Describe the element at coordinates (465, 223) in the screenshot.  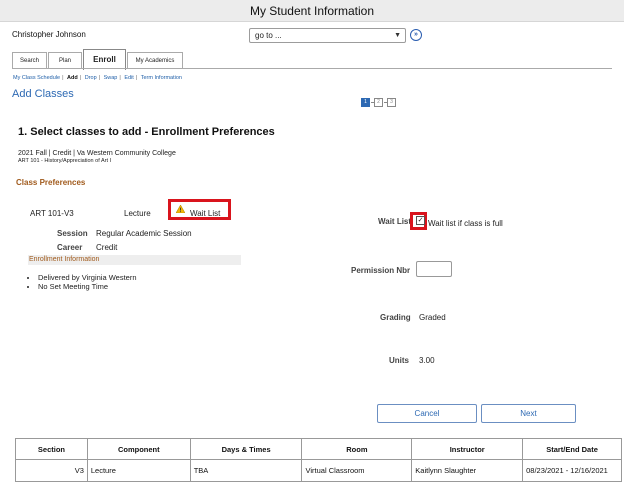
I see `wait-list-text: Wait list if class is full` at that location.